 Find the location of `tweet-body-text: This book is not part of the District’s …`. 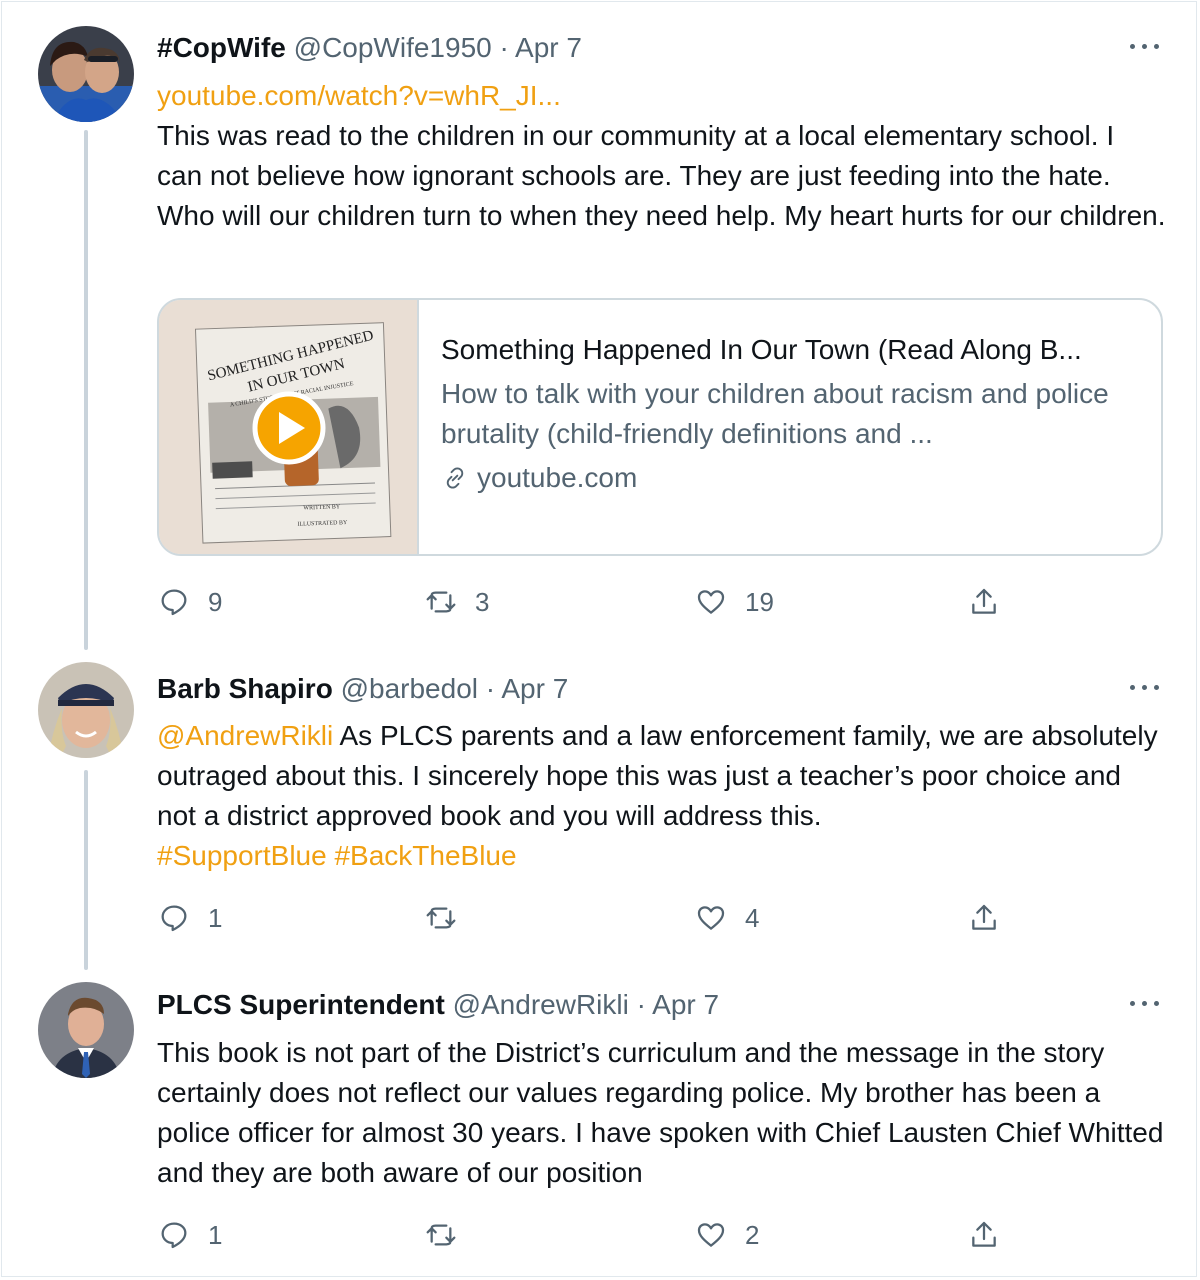

tweet-body-text: This book is not part of the District’s … is located at coordinates (660, 1112).